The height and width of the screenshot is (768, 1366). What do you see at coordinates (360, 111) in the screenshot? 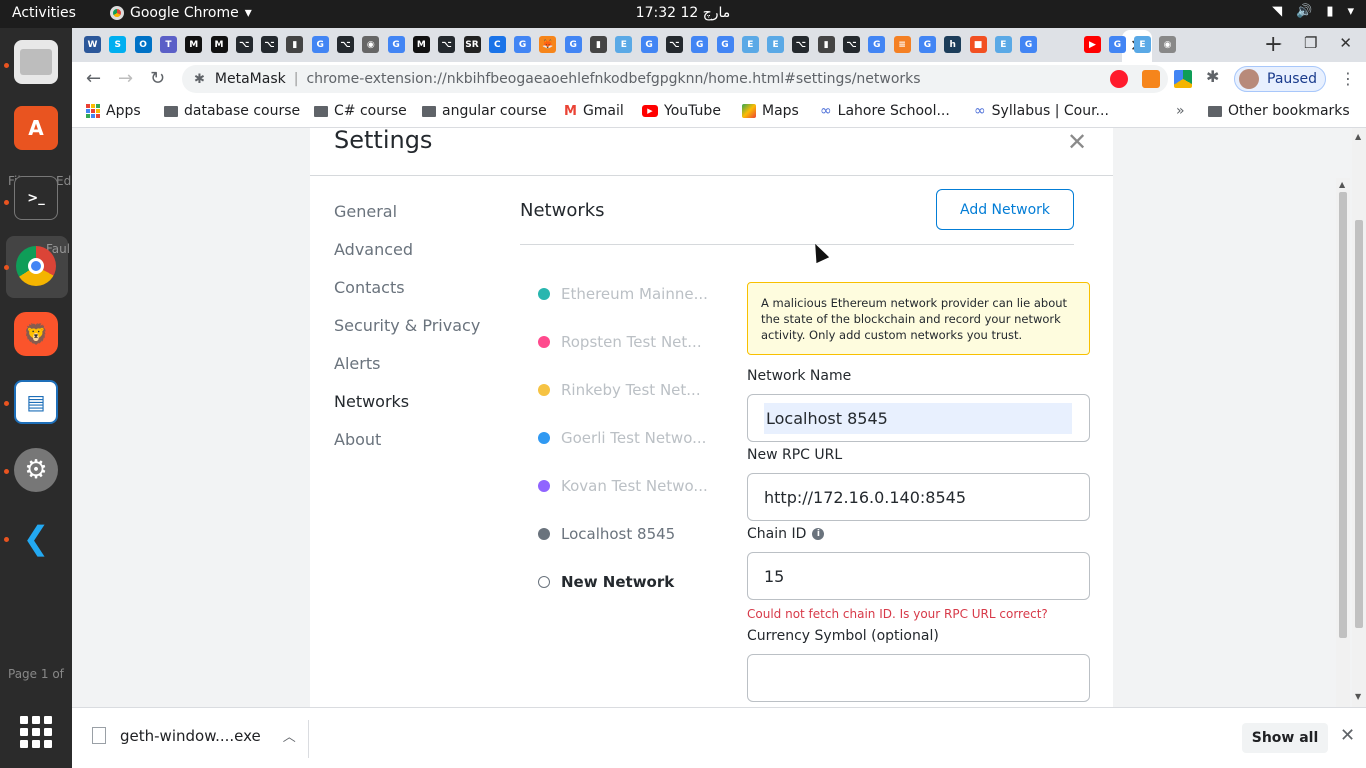
I see `bookmark-folder: C# course` at bounding box center [360, 111].